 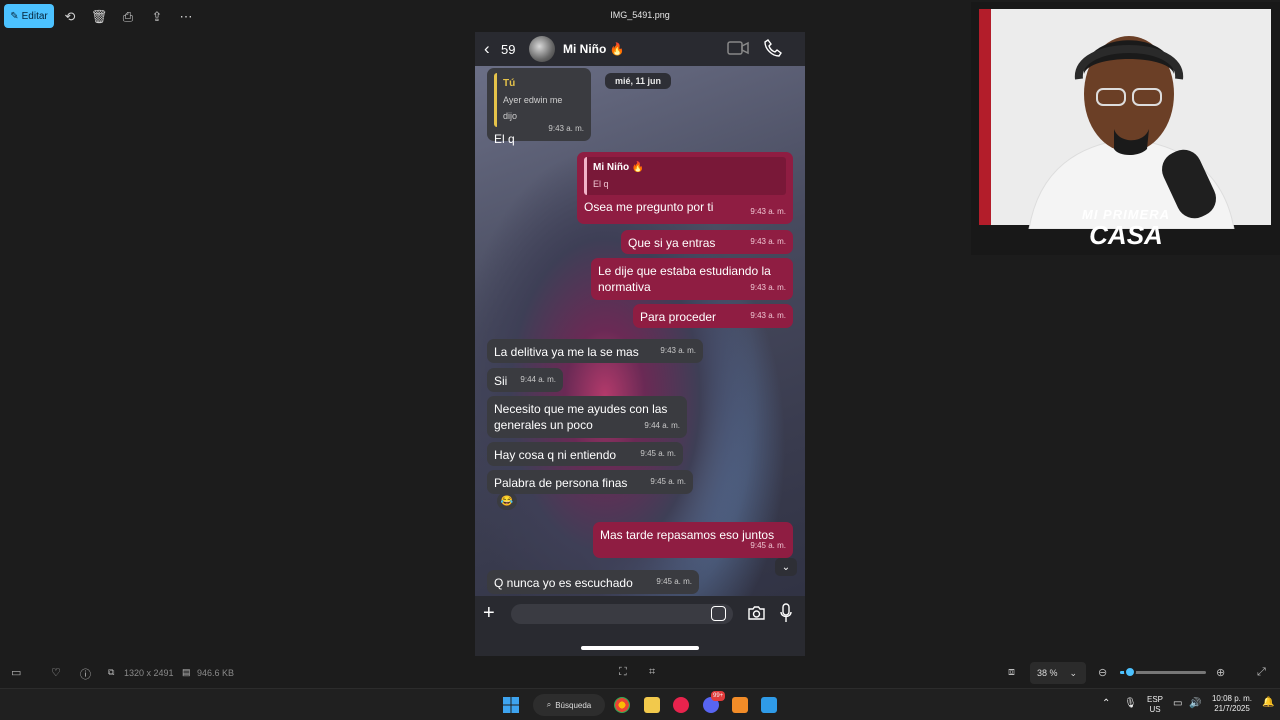 What do you see at coordinates (638, 81) in the screenshot?
I see `date-chip: mié, 11 jun` at bounding box center [638, 81].